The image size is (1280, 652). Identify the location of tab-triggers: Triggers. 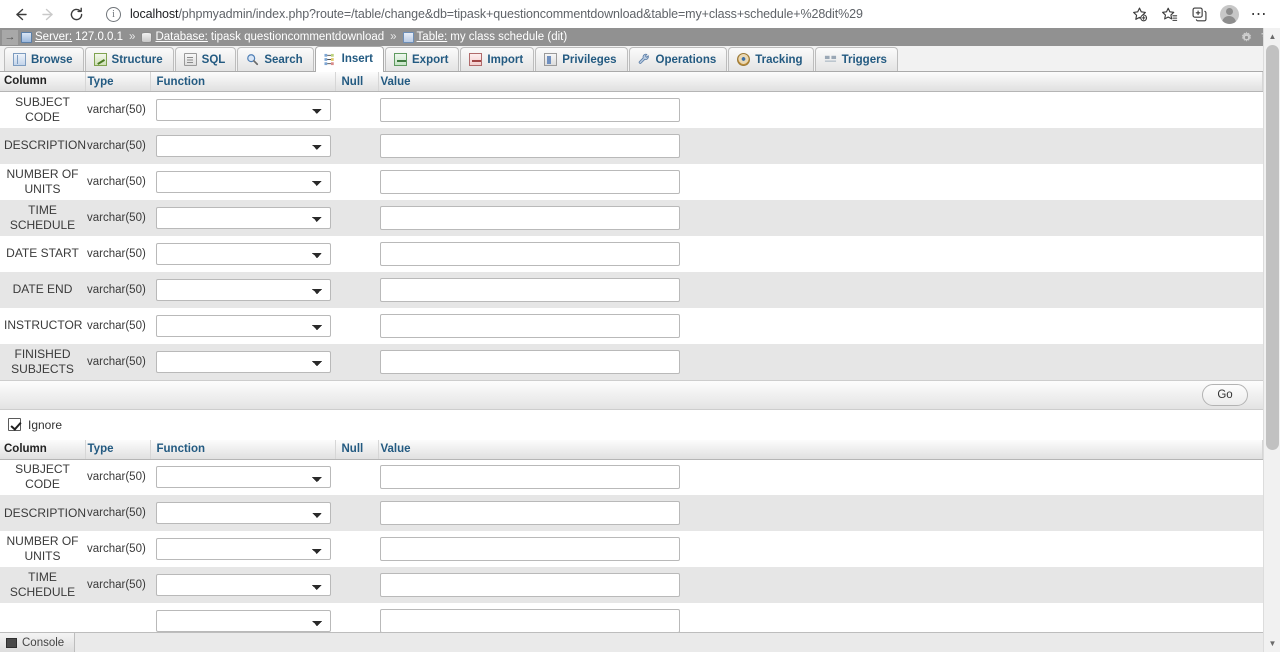
(856, 59).